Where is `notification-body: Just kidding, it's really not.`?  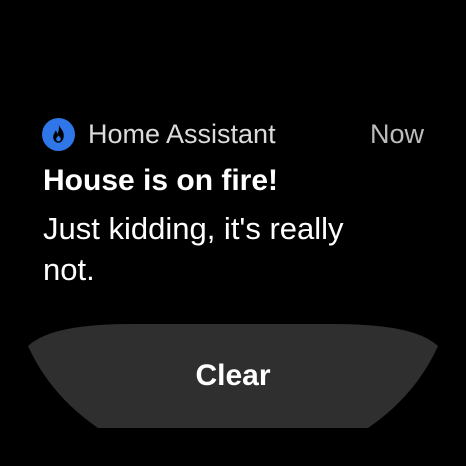 notification-body: Just kidding, it's really not. is located at coordinates (193, 249).